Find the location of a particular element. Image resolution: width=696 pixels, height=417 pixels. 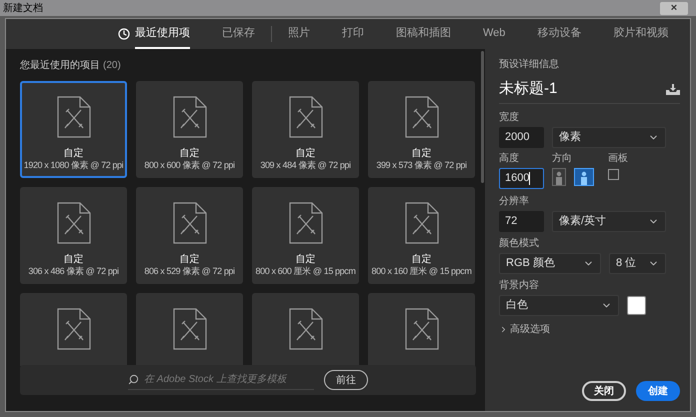

tab: Web is located at coordinates (494, 34).